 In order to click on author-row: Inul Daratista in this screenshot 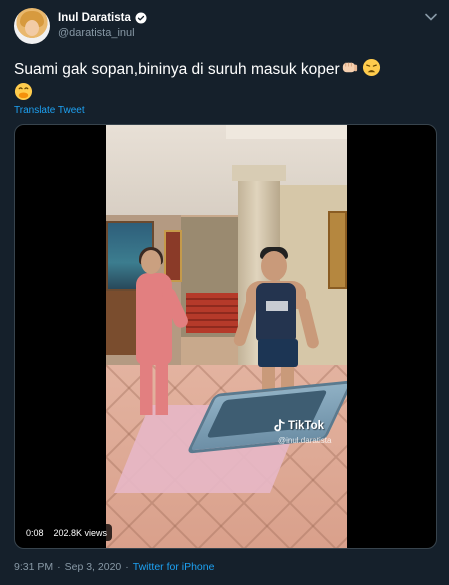, I will do `click(102, 18)`.